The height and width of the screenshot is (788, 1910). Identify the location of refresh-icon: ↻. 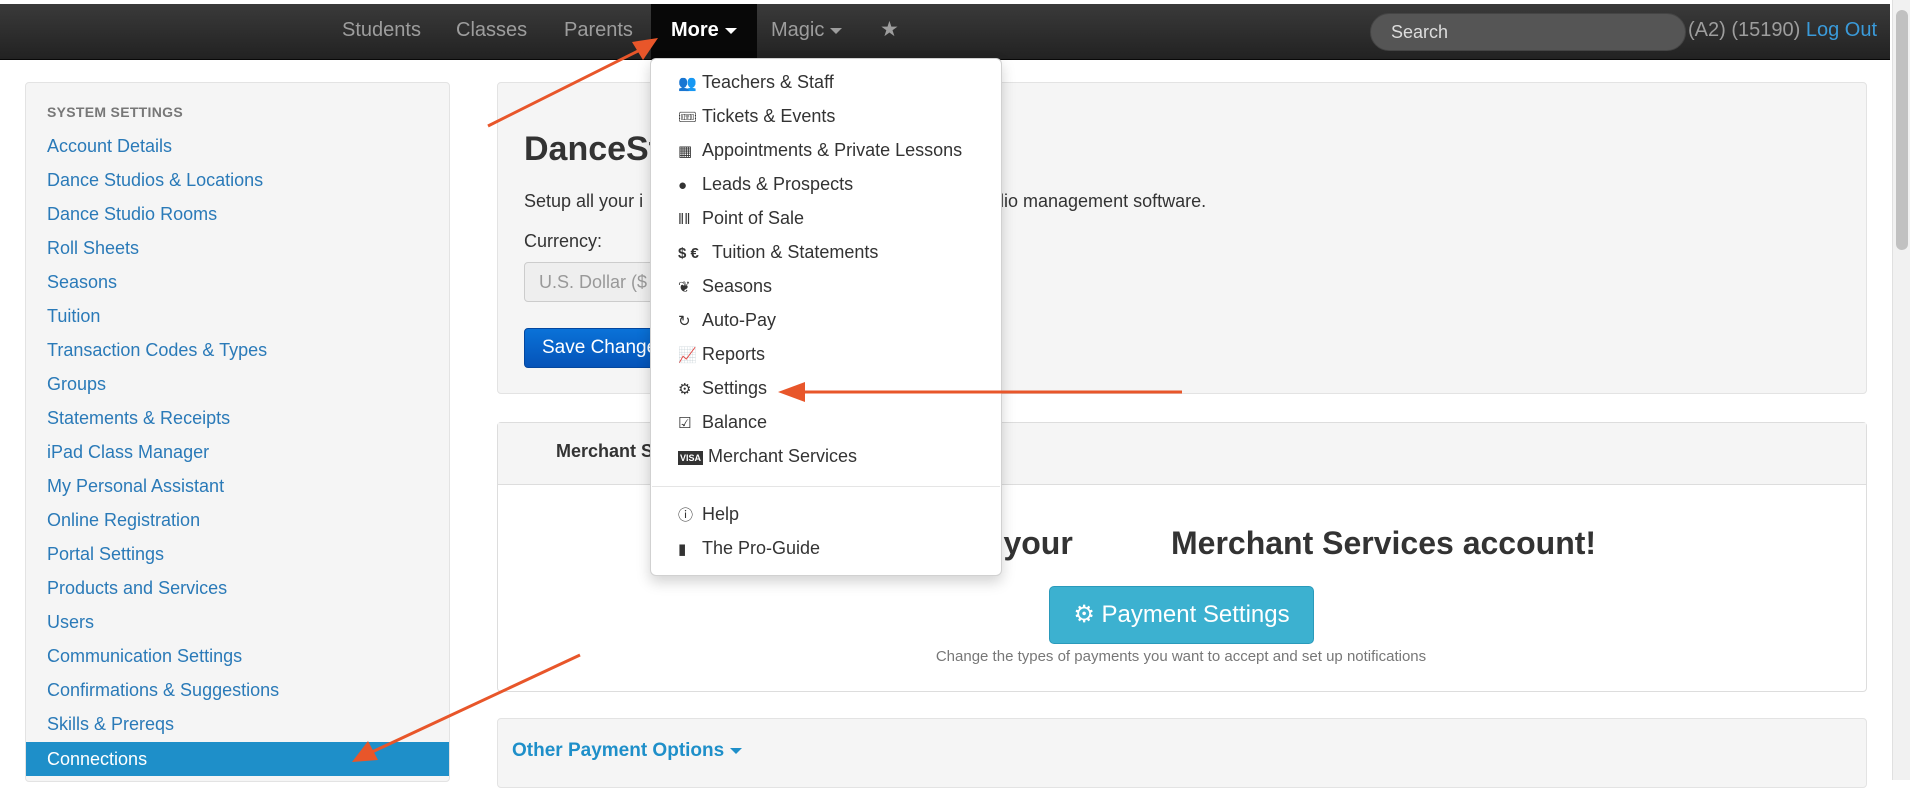
(684, 321).